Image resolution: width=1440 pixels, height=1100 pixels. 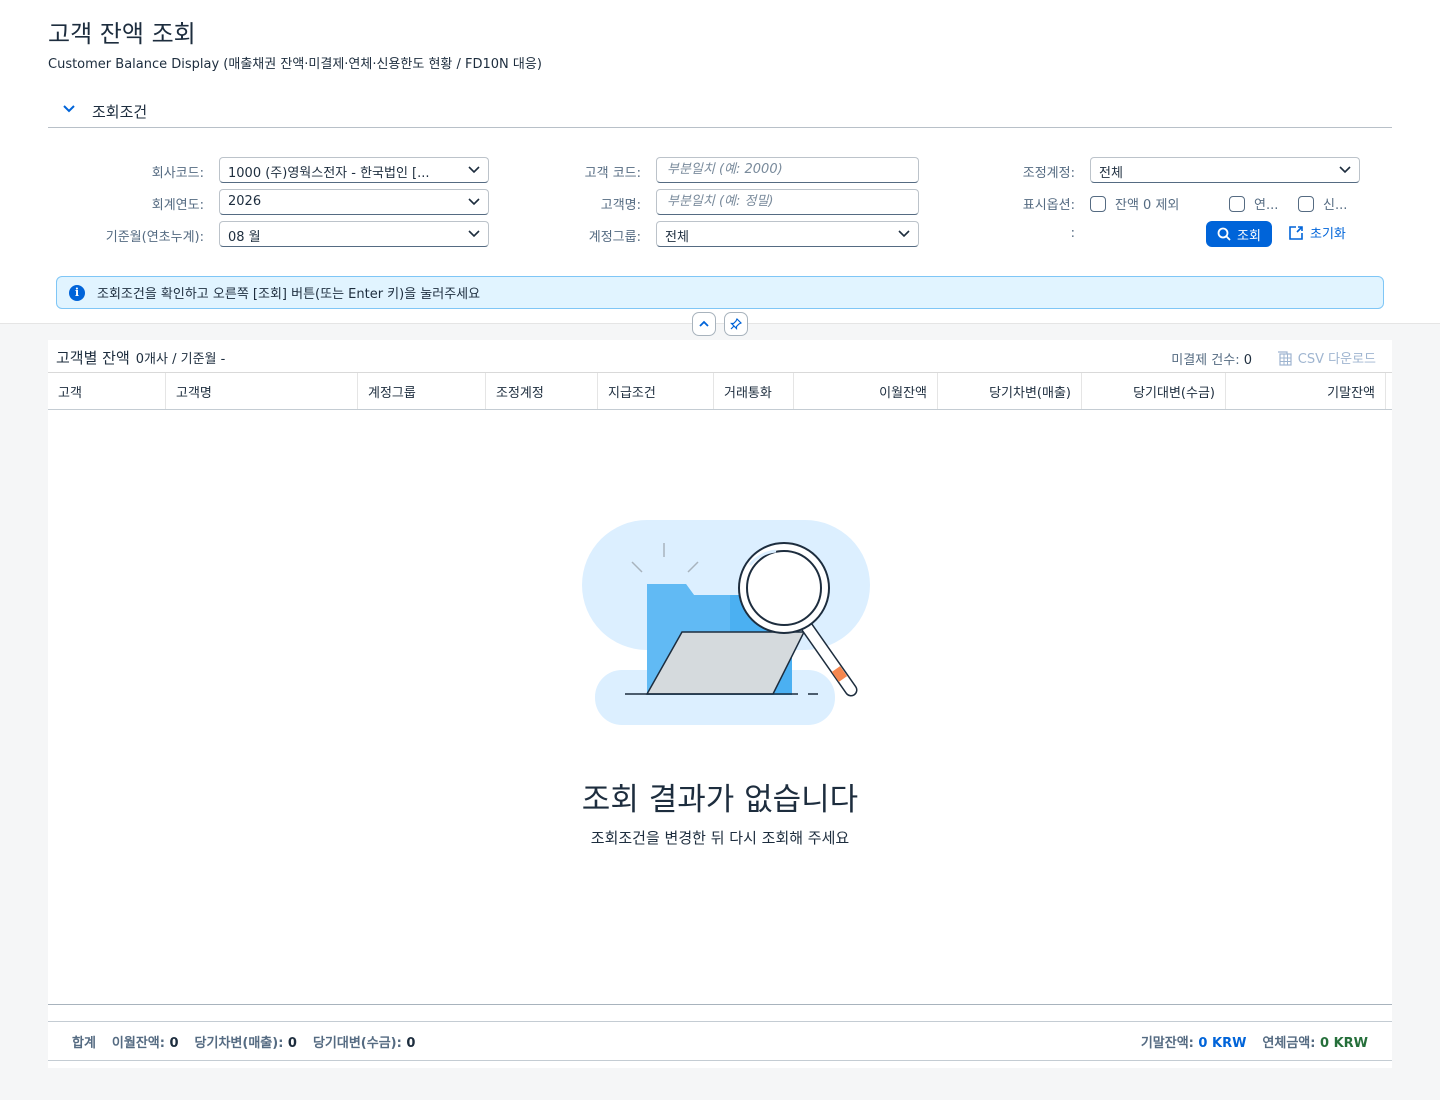 What do you see at coordinates (77, 292) in the screenshot?
I see `info-icon: i` at bounding box center [77, 292].